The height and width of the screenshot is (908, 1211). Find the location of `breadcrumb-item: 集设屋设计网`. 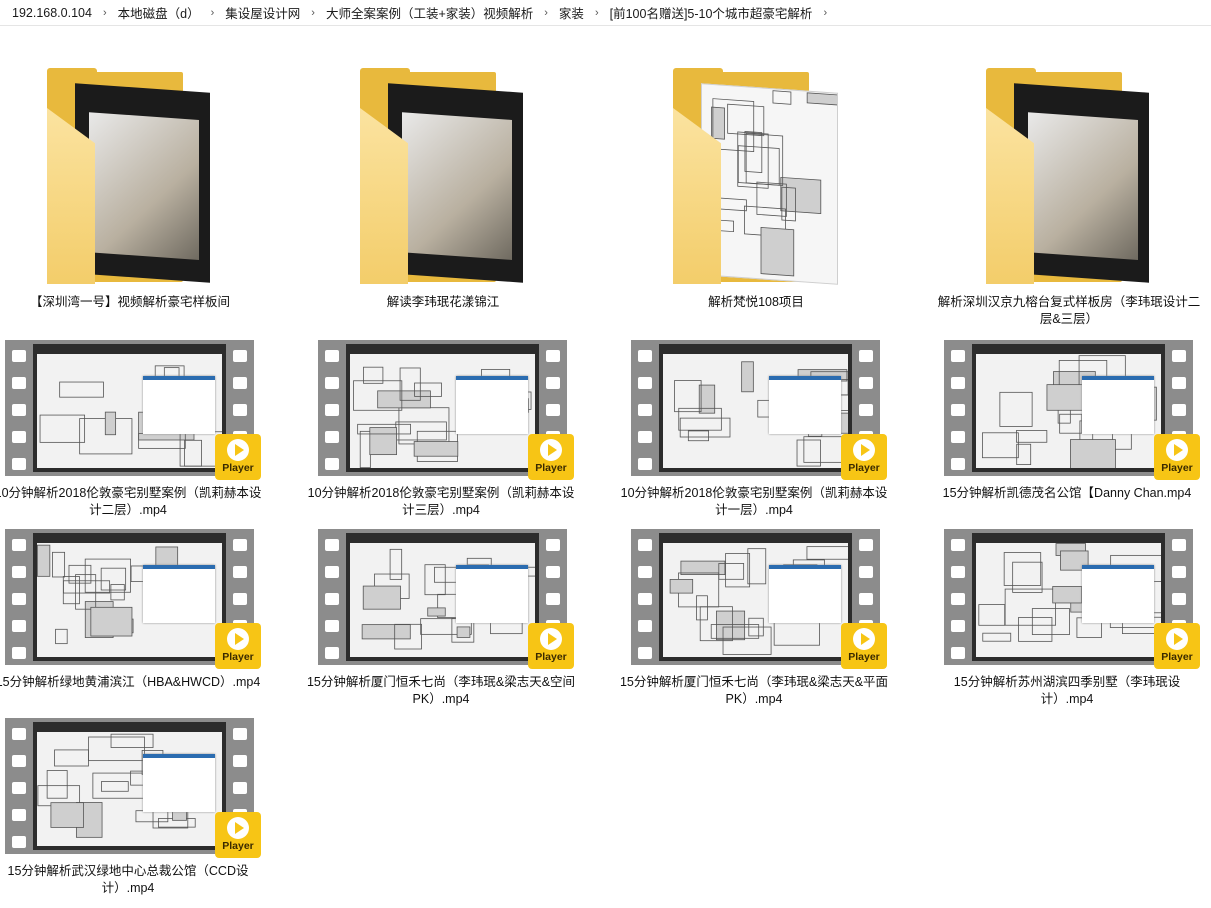

breadcrumb-item: 集设屋设计网 is located at coordinates (262, 12).